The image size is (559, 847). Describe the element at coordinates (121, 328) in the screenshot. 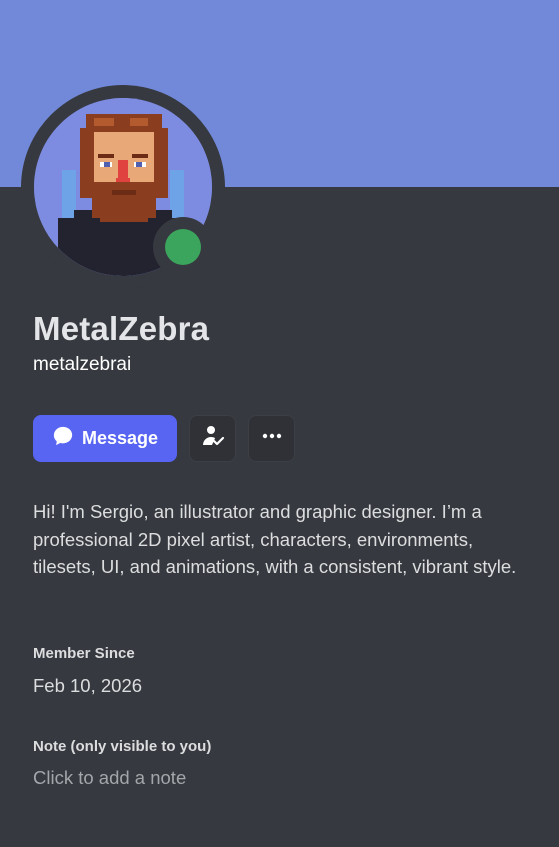

I see `display-name: MetalZebra` at that location.